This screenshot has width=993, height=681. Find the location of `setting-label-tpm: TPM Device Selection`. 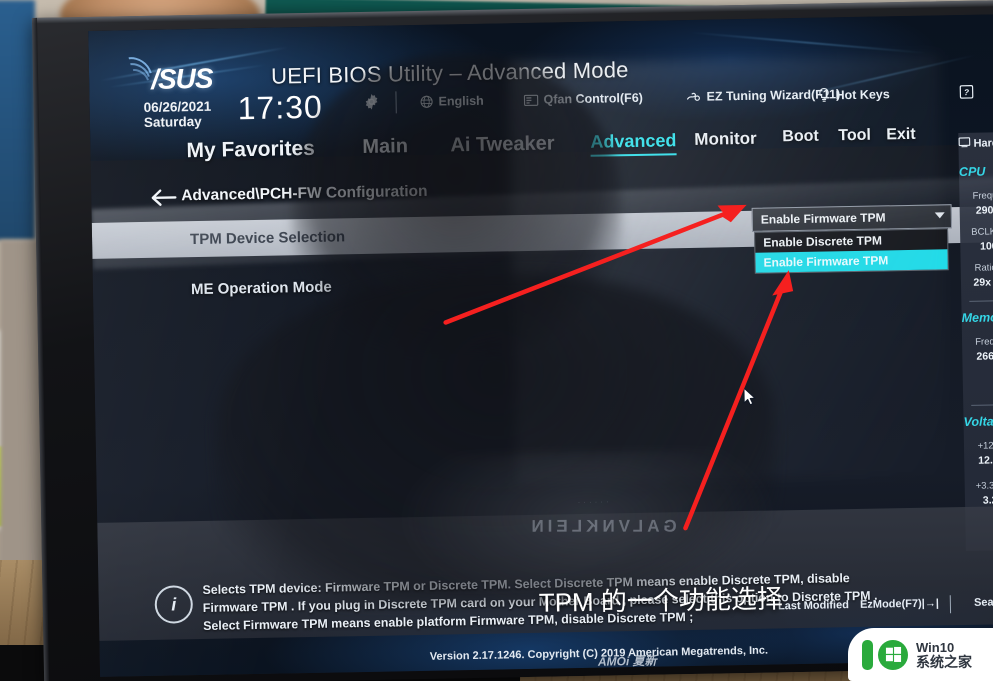

setting-label-tpm: TPM Device Selection is located at coordinates (267, 238).